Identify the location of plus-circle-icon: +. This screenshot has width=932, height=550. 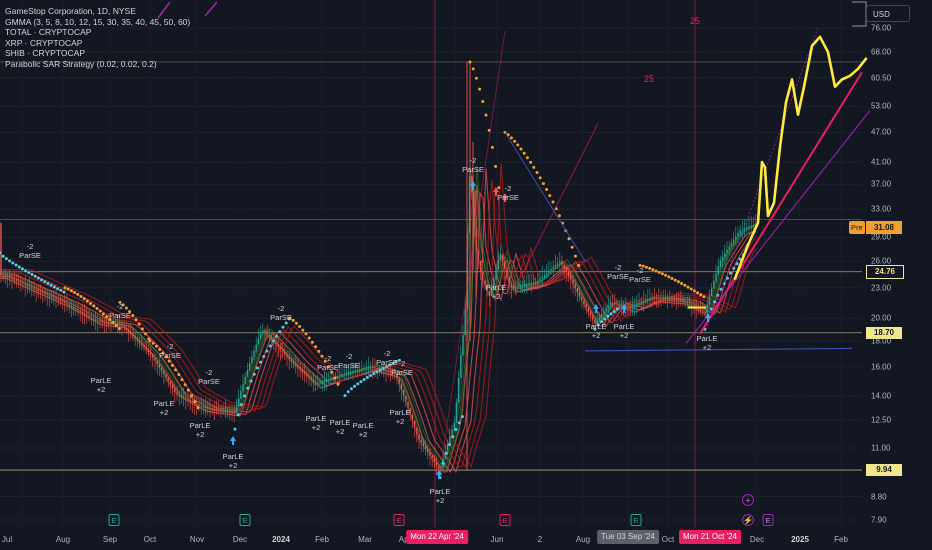
(748, 500).